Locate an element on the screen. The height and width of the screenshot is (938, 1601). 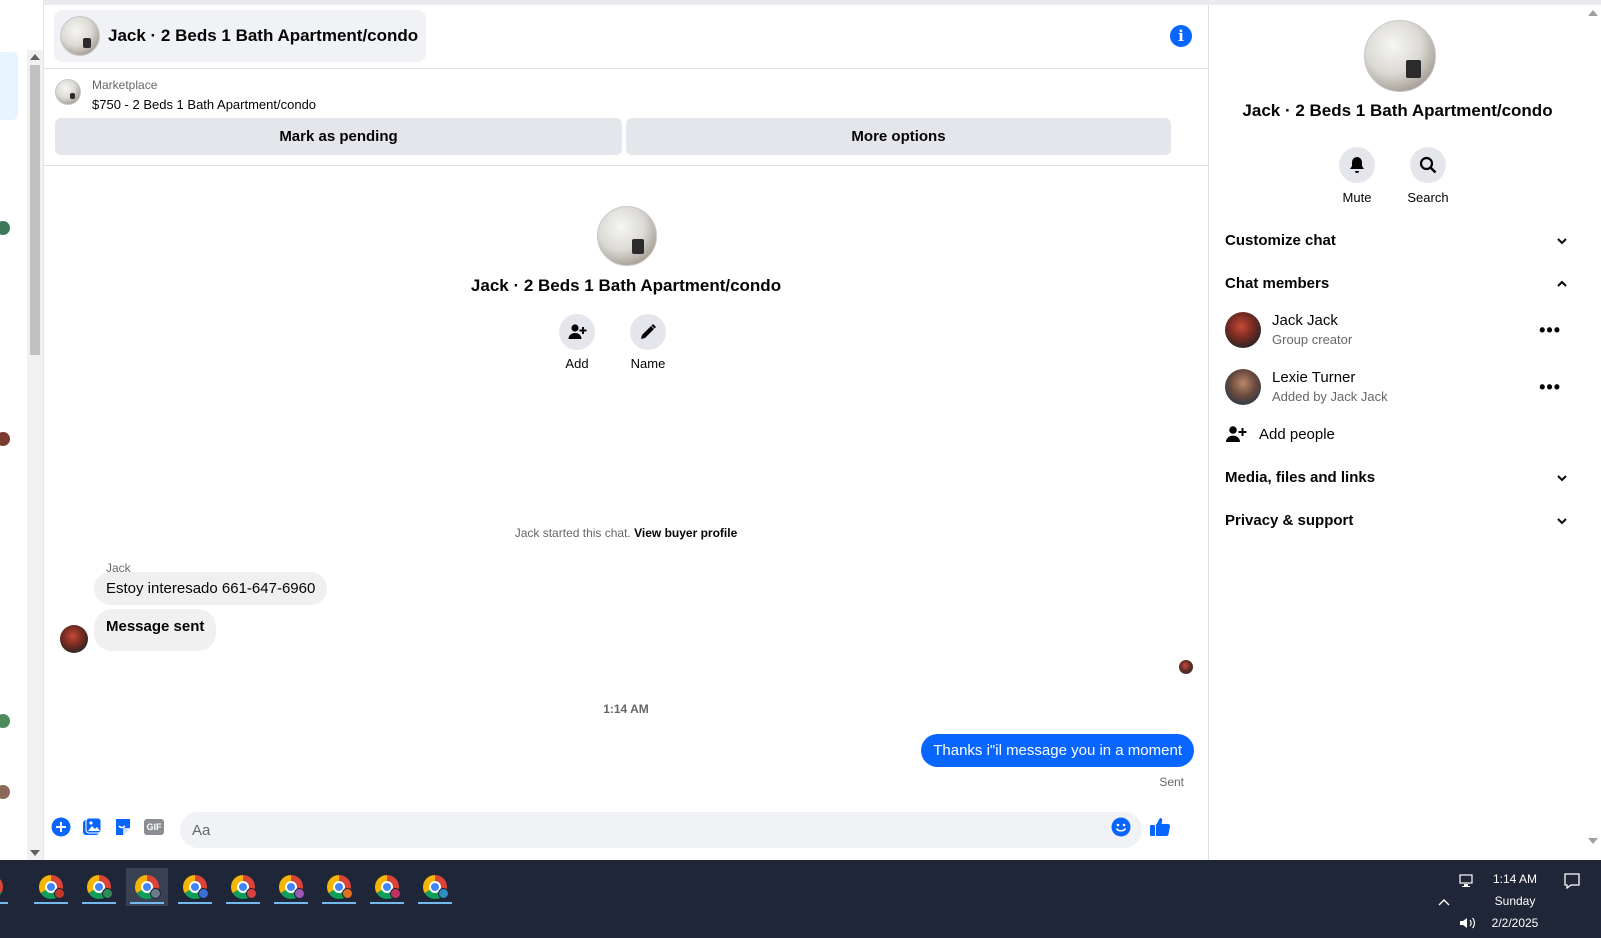
listing-price-title: $750 - 2 Beds 1 Bath Apartment/condo is located at coordinates (204, 104).